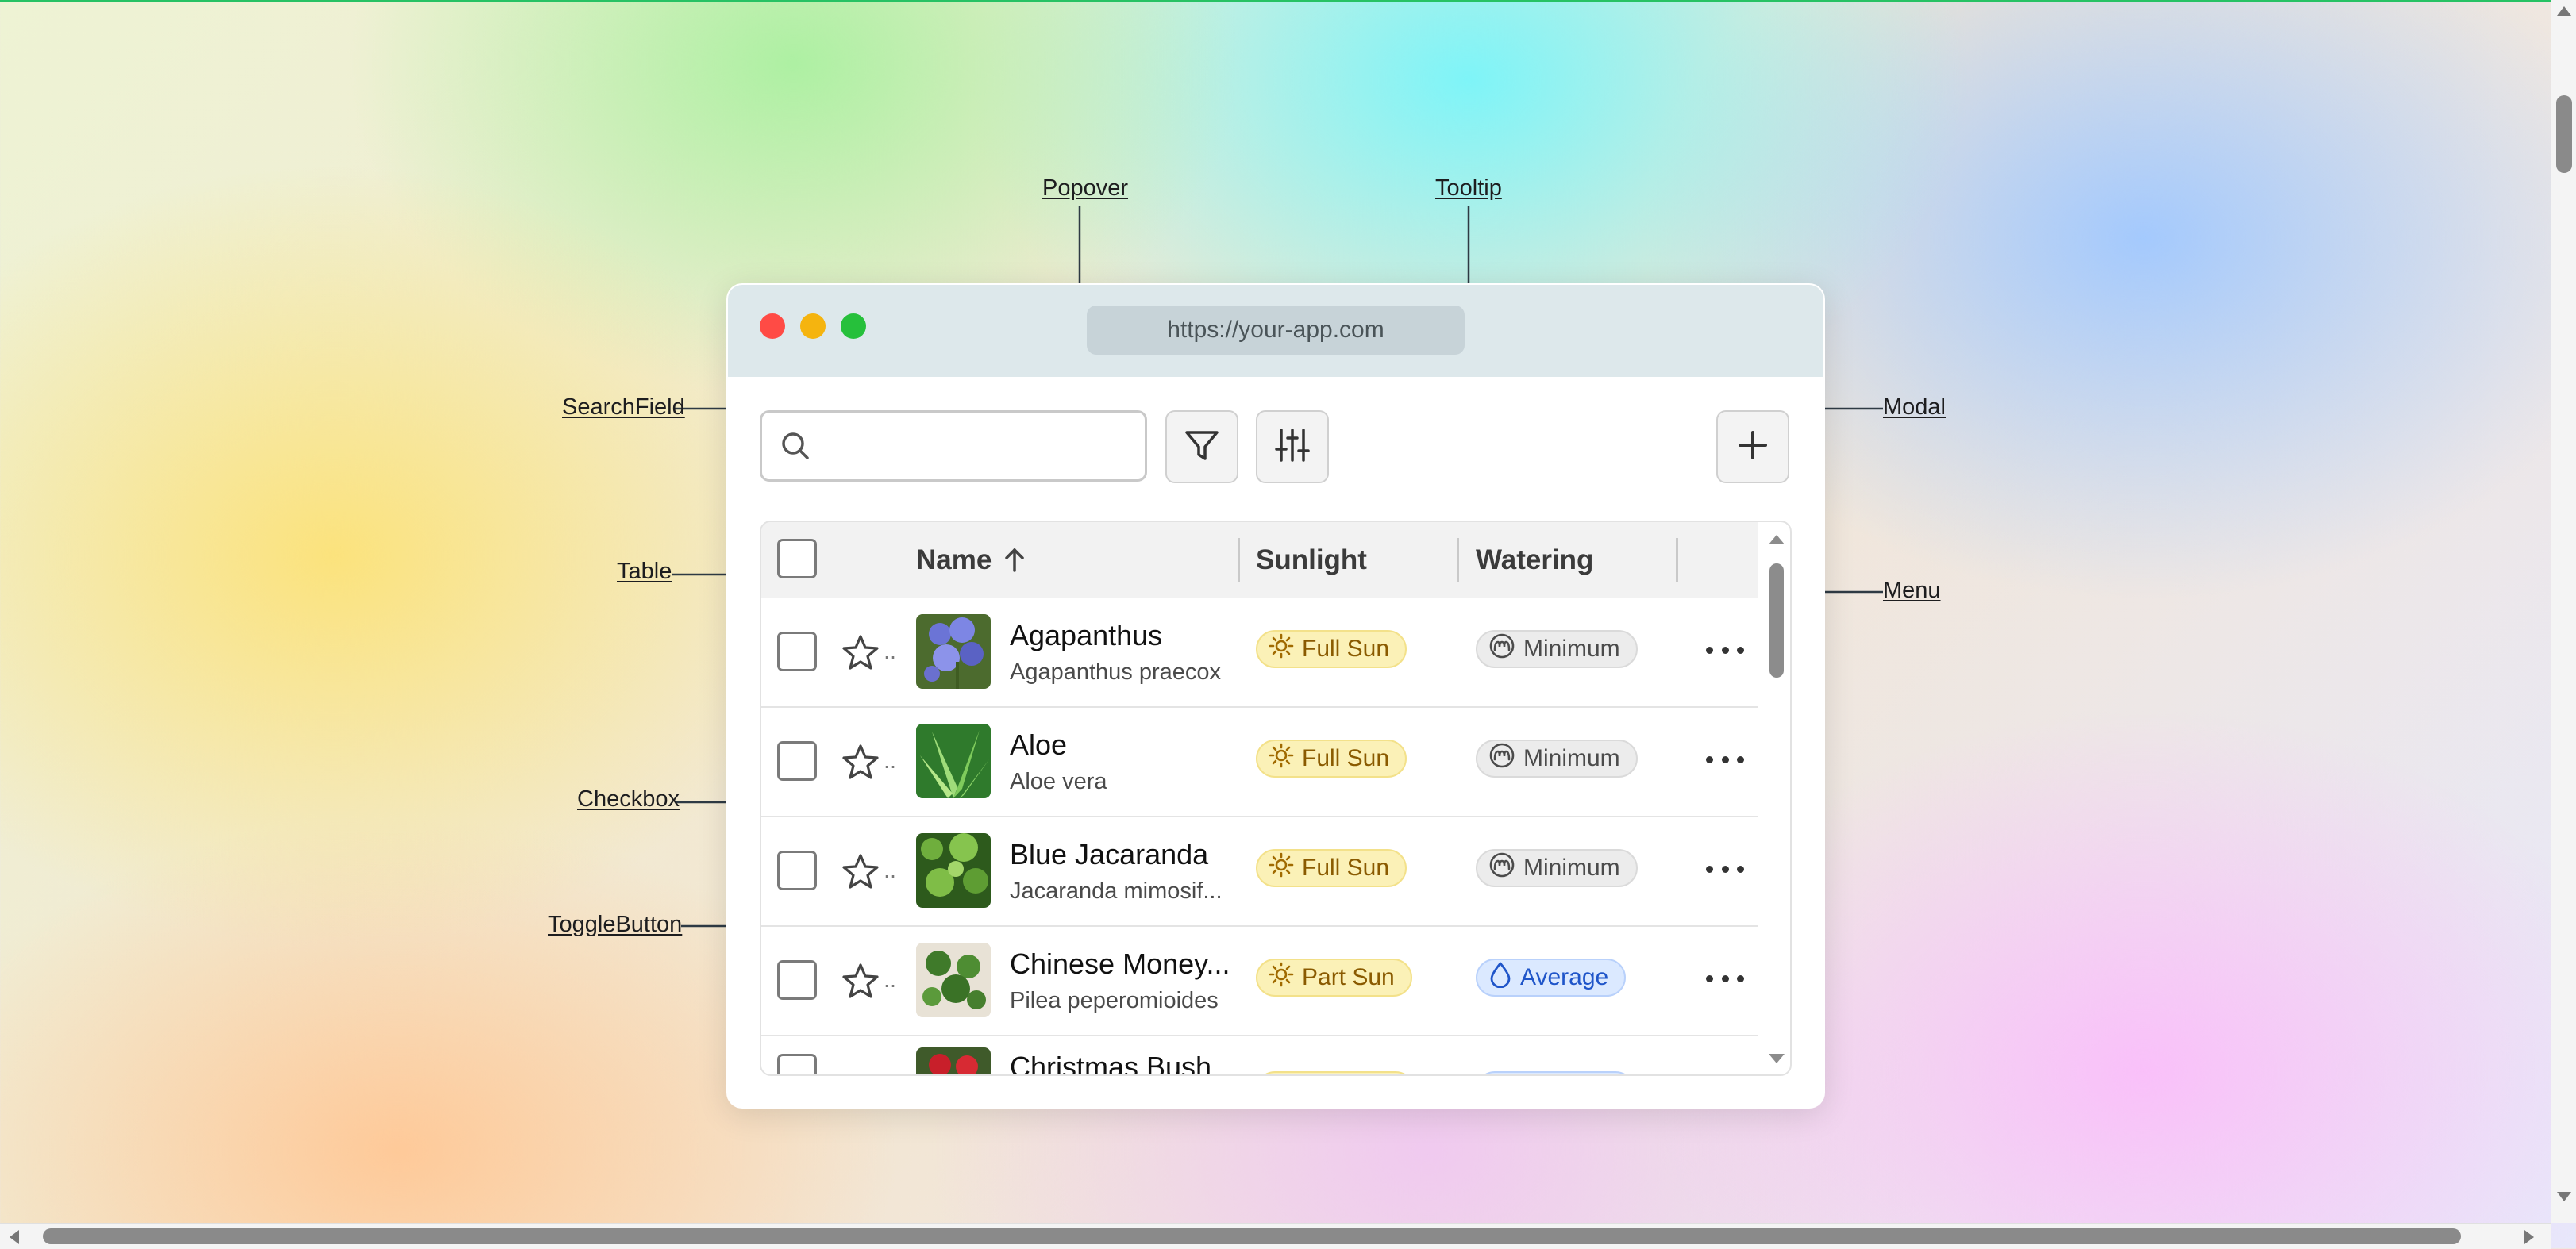 This screenshot has height=1249, width=2576. What do you see at coordinates (2564, 1196) in the screenshot?
I see `page-scroll-down-icon` at bounding box center [2564, 1196].